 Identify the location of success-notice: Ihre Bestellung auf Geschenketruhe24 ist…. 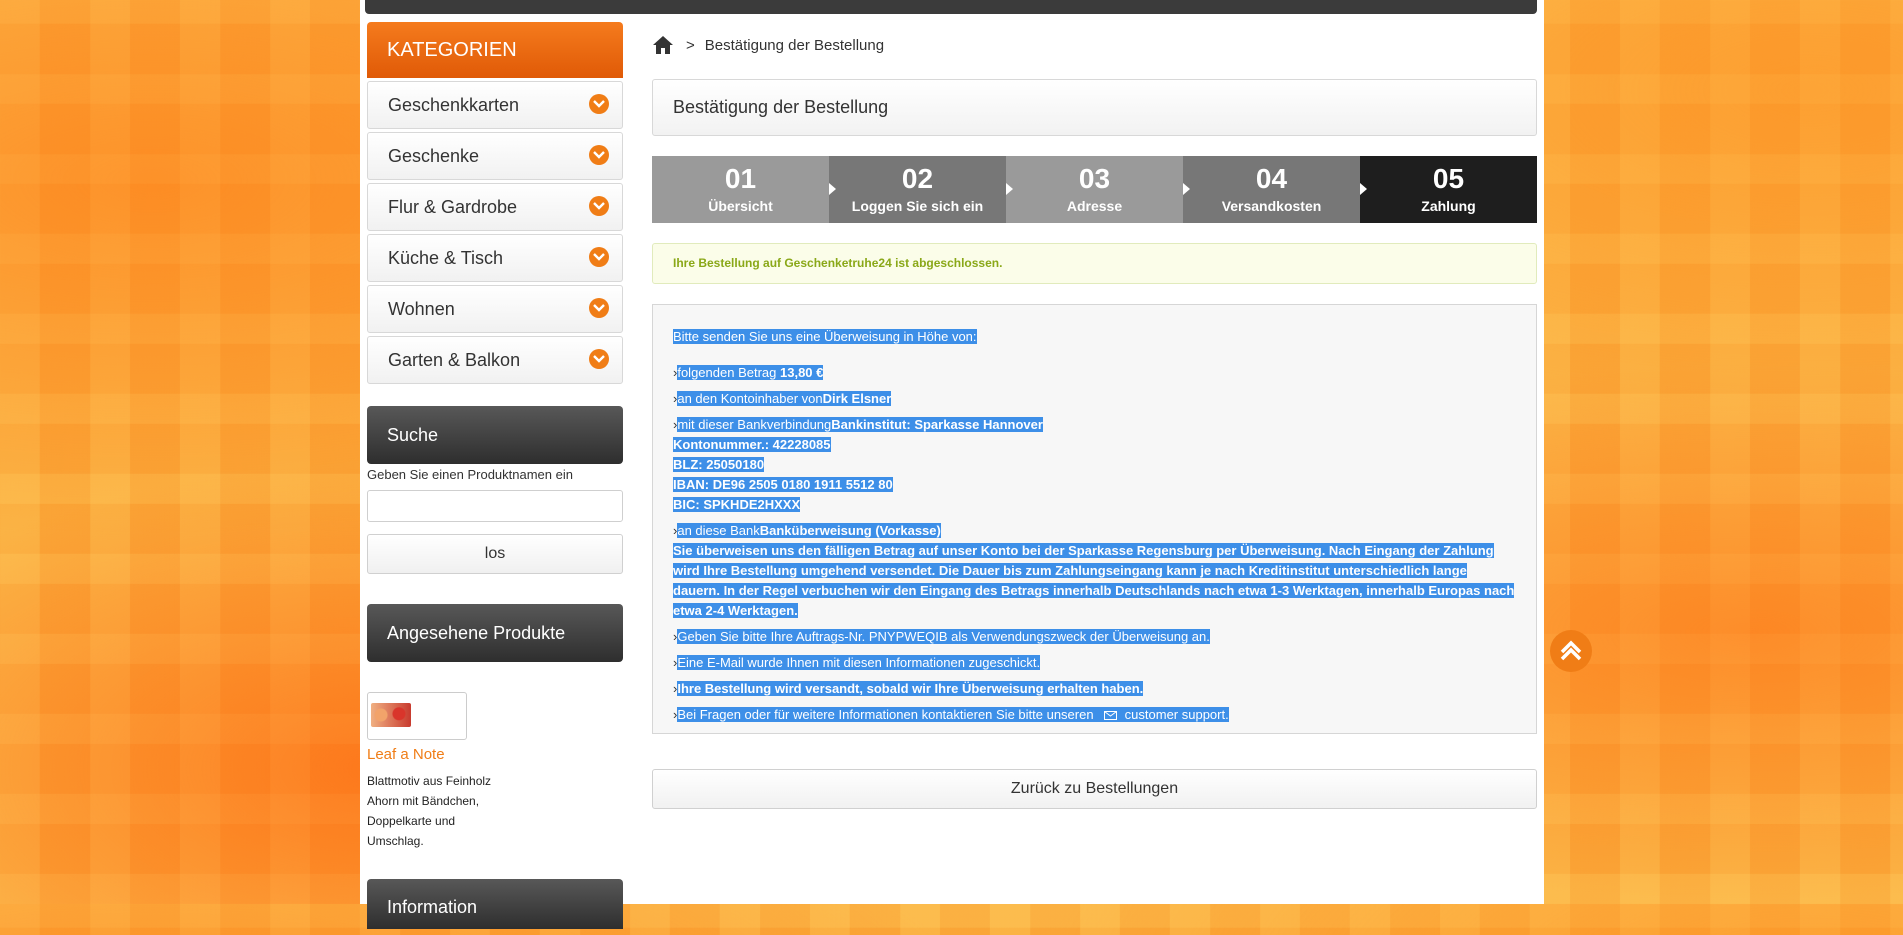
(1094, 263).